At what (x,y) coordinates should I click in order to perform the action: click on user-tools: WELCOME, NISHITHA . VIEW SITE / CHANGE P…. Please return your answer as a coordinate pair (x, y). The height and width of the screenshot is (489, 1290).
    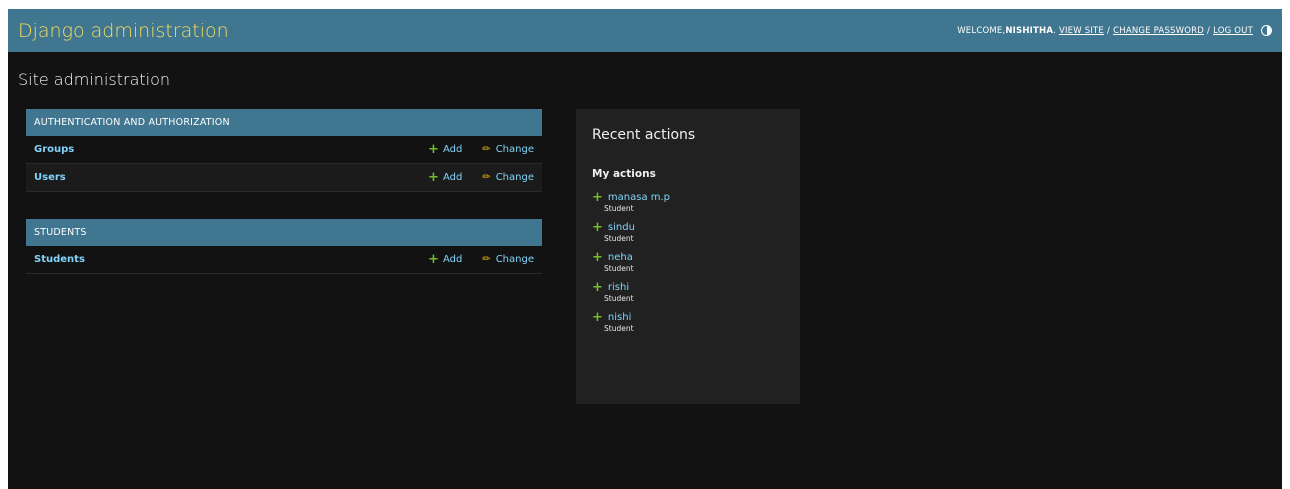
    Looking at the image, I should click on (1114, 30).